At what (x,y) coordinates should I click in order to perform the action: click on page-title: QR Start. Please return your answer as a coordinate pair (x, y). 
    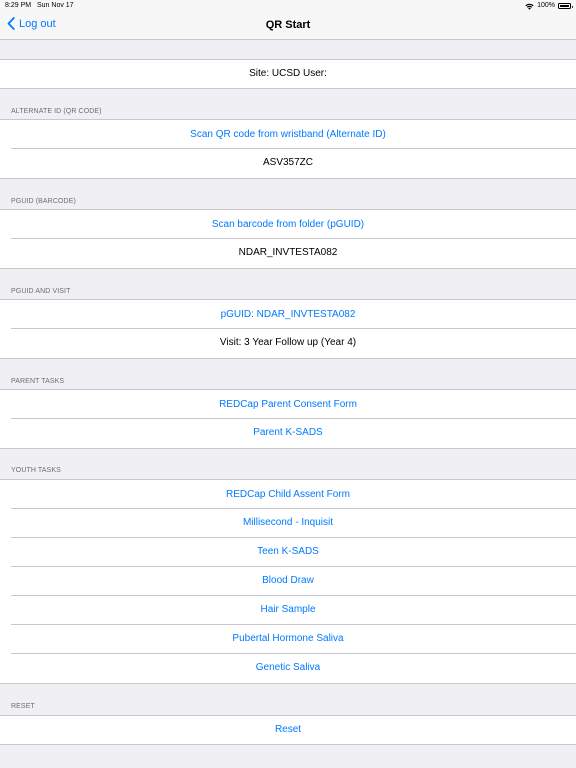
    Looking at the image, I should click on (288, 25).